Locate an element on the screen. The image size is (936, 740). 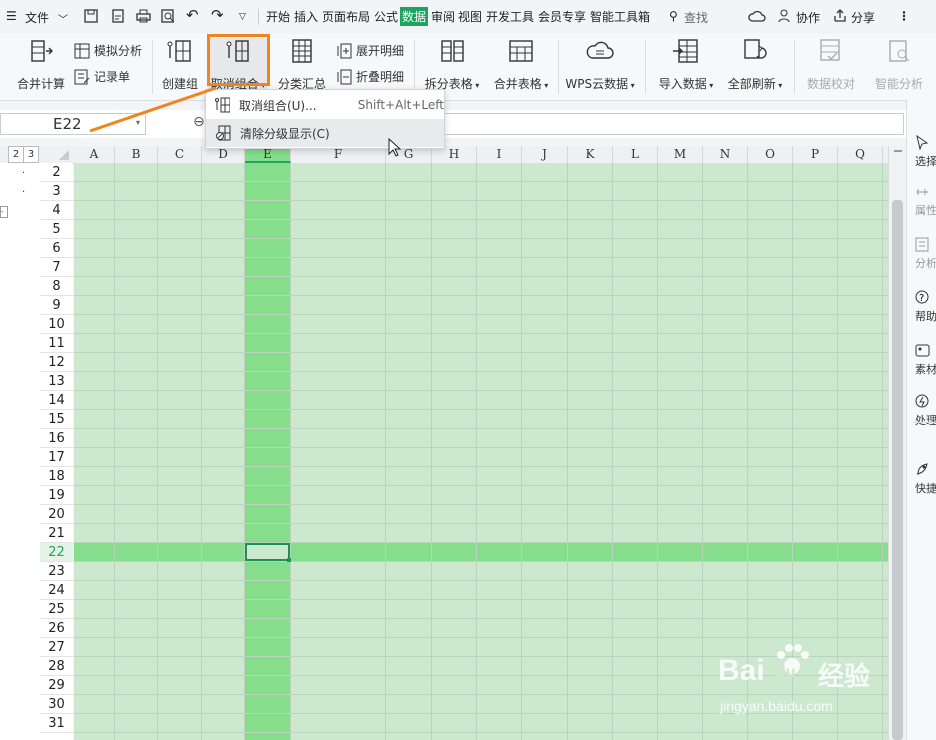
tab-developer: 开发工具 is located at coordinates (510, 16).